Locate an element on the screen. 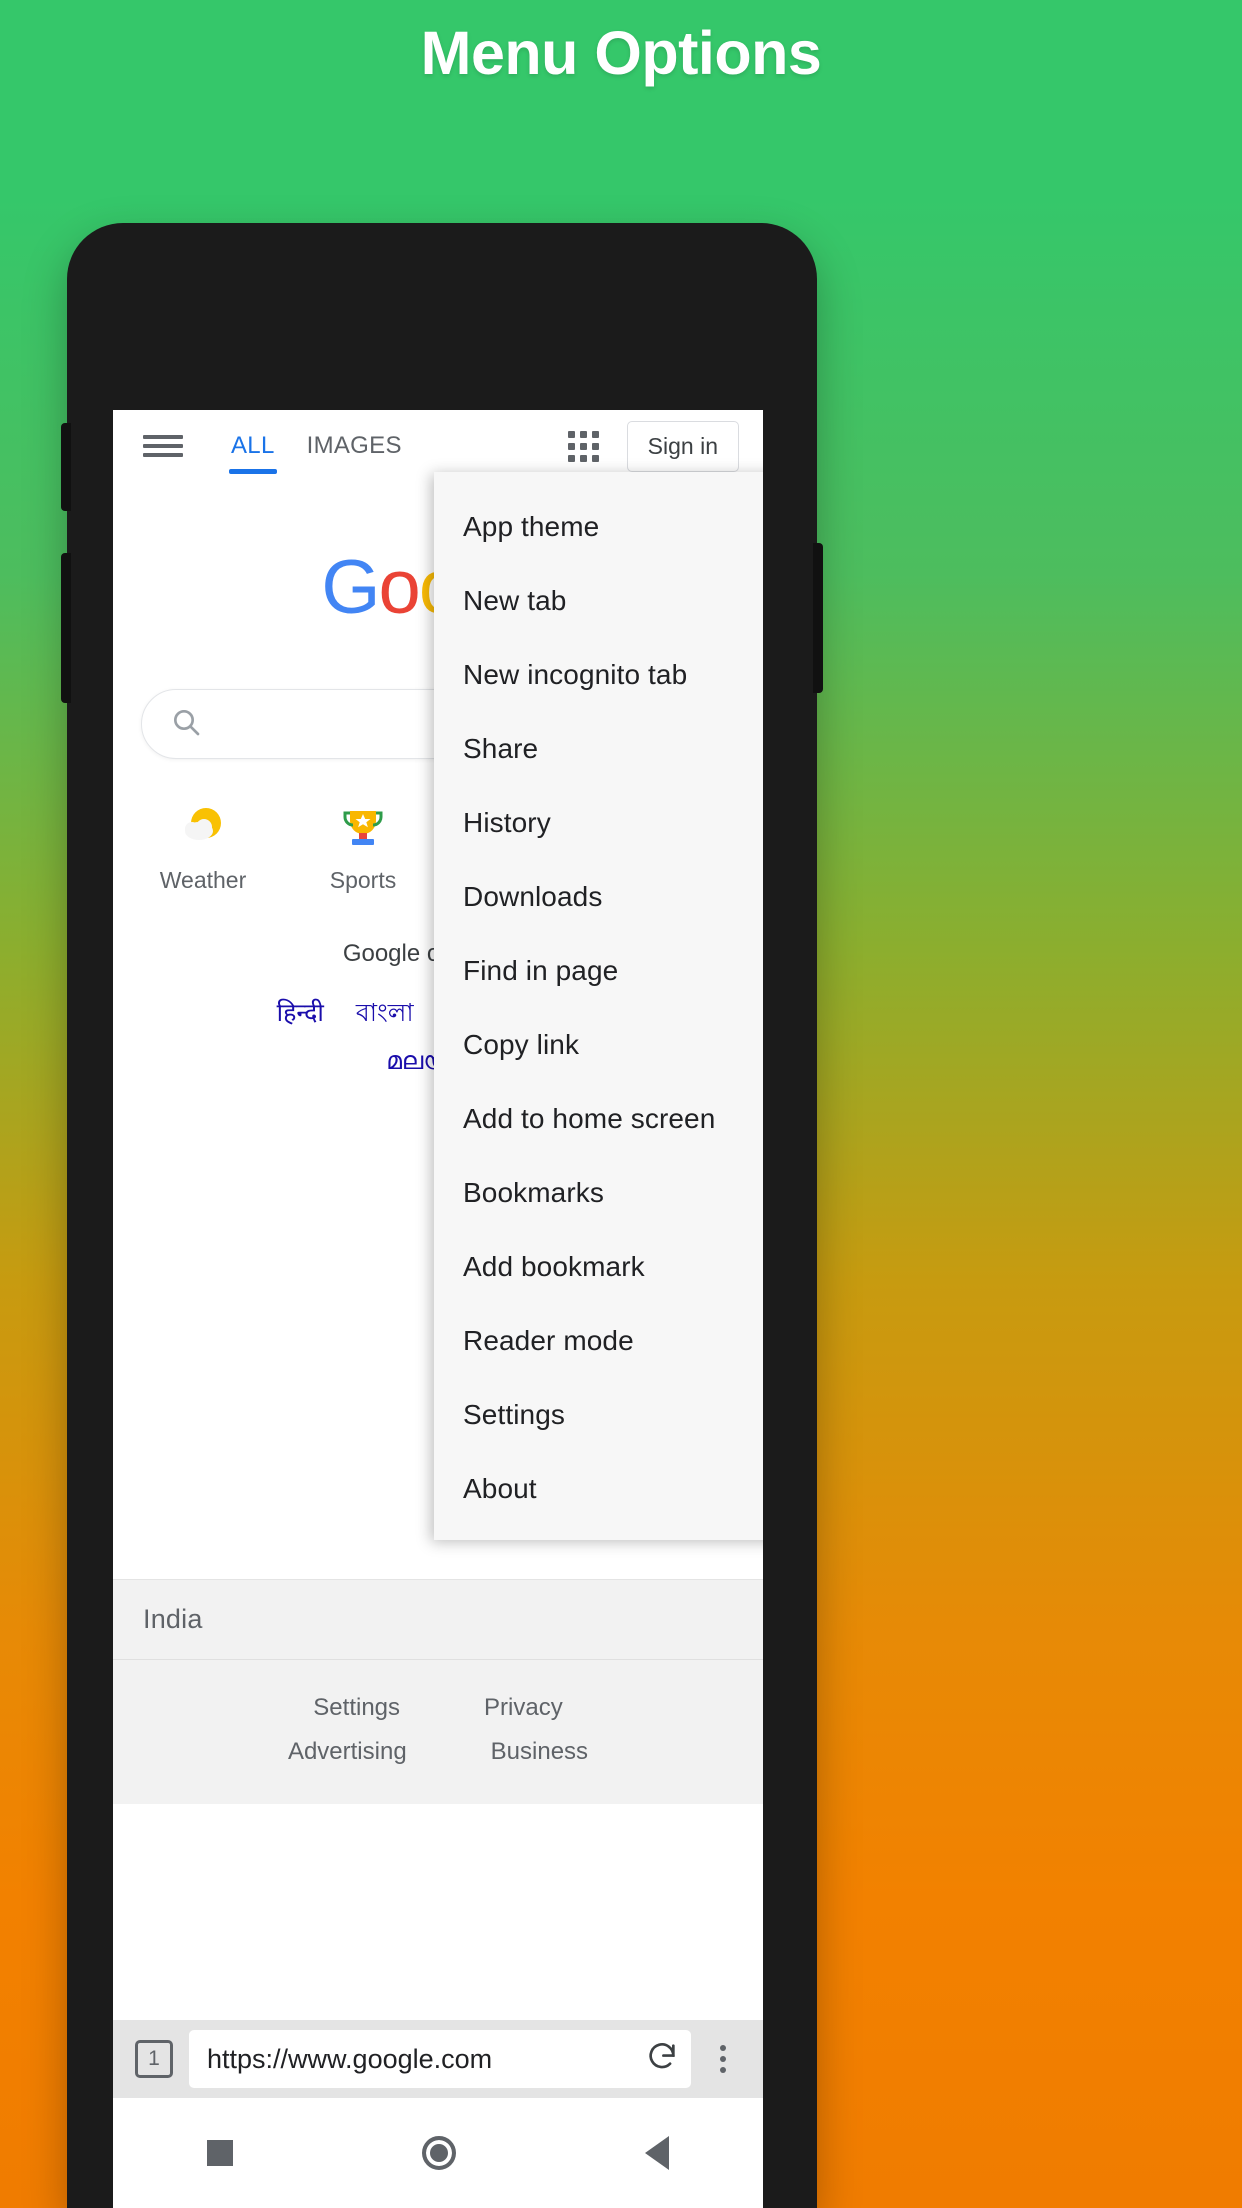 Image resolution: width=1242 pixels, height=2208 pixels. hamburger-menu-icon is located at coordinates (163, 446).